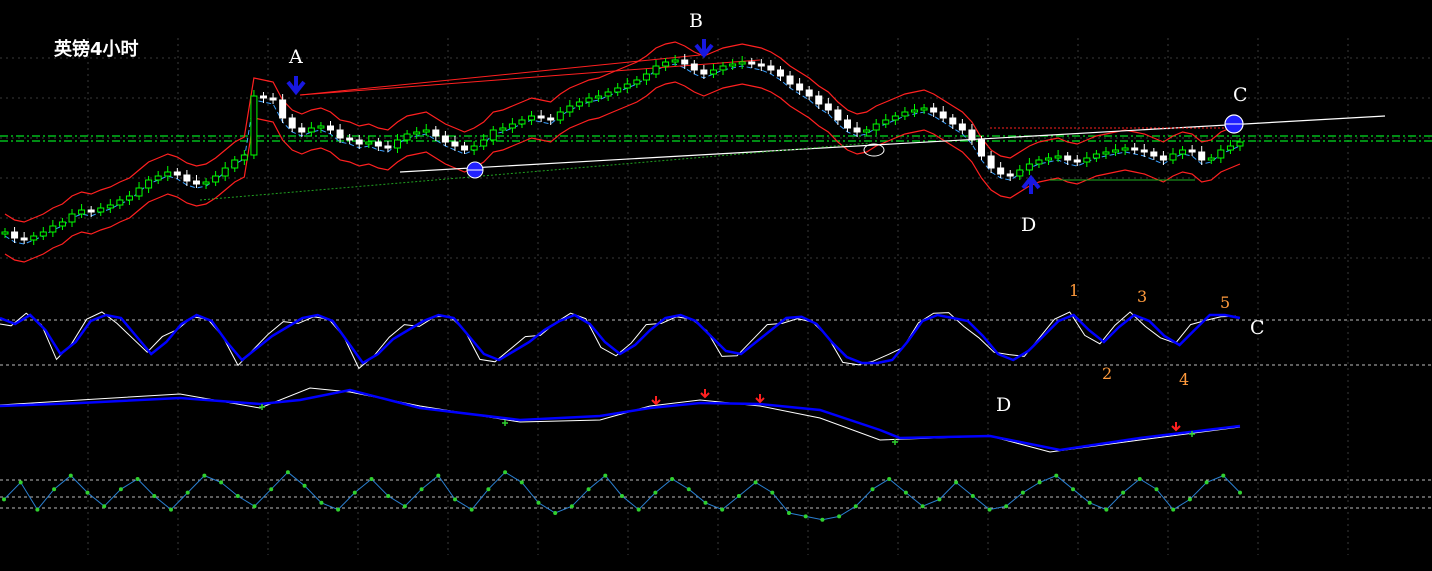 The width and height of the screenshot is (1432, 571). Describe the element at coordinates (1240, 95) in the screenshot. I see `point-label-c: C` at that location.